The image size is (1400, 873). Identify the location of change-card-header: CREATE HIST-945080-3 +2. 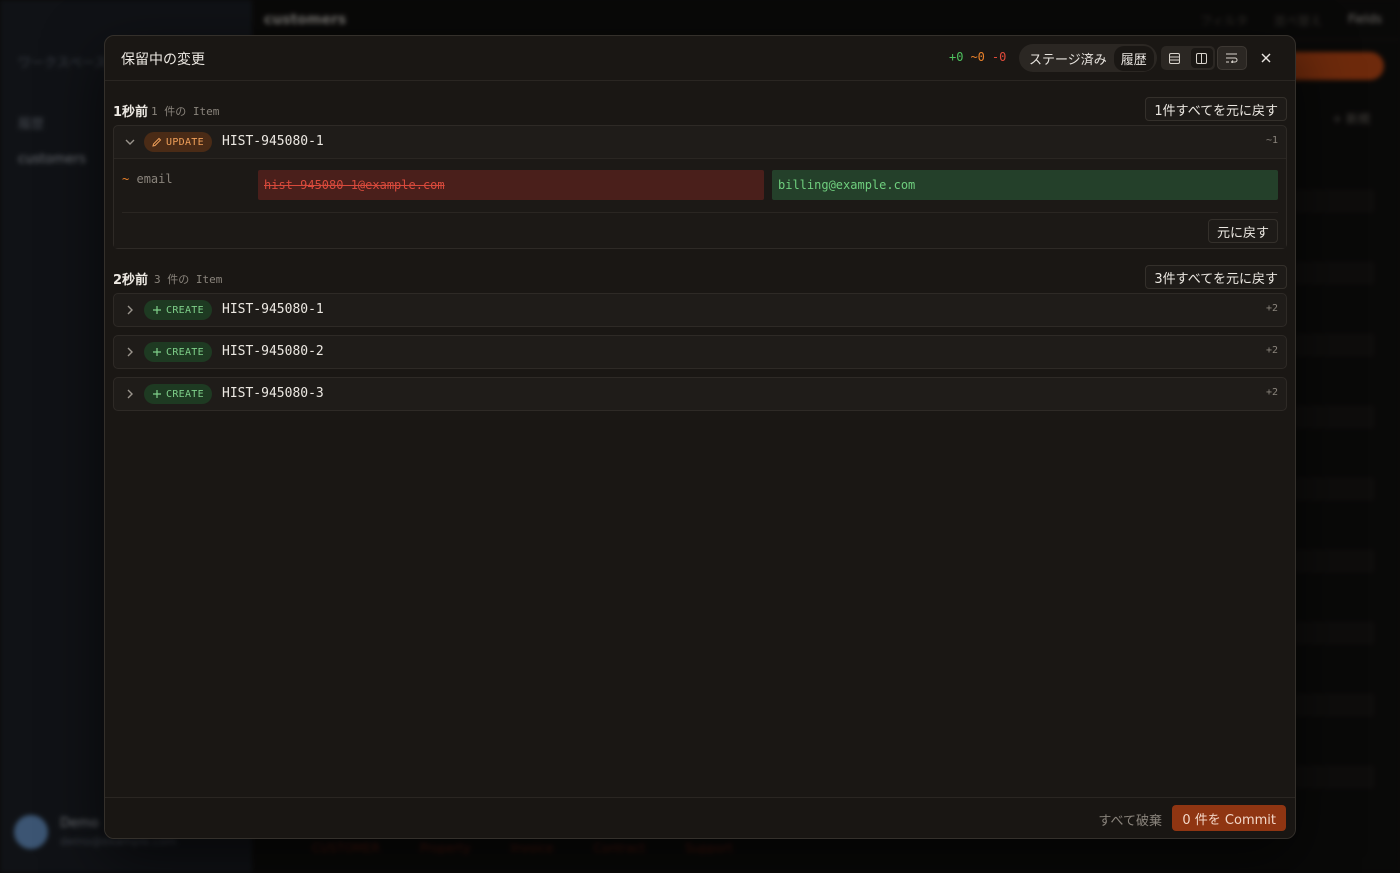
(700, 394).